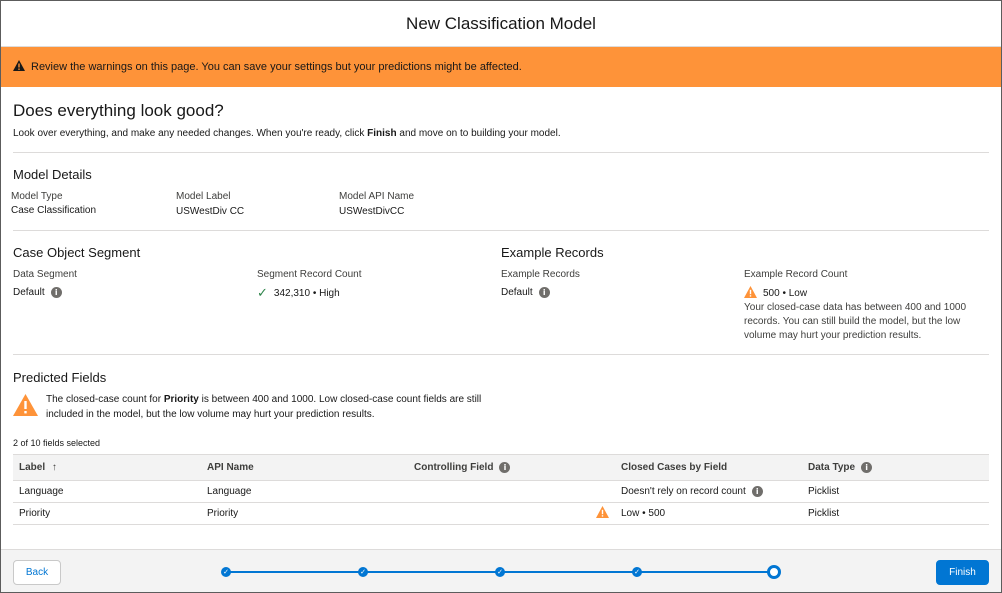 Image resolution: width=1002 pixels, height=593 pixels. I want to click on closed-cases-text: Doesn't rely on record count, so click(683, 491).